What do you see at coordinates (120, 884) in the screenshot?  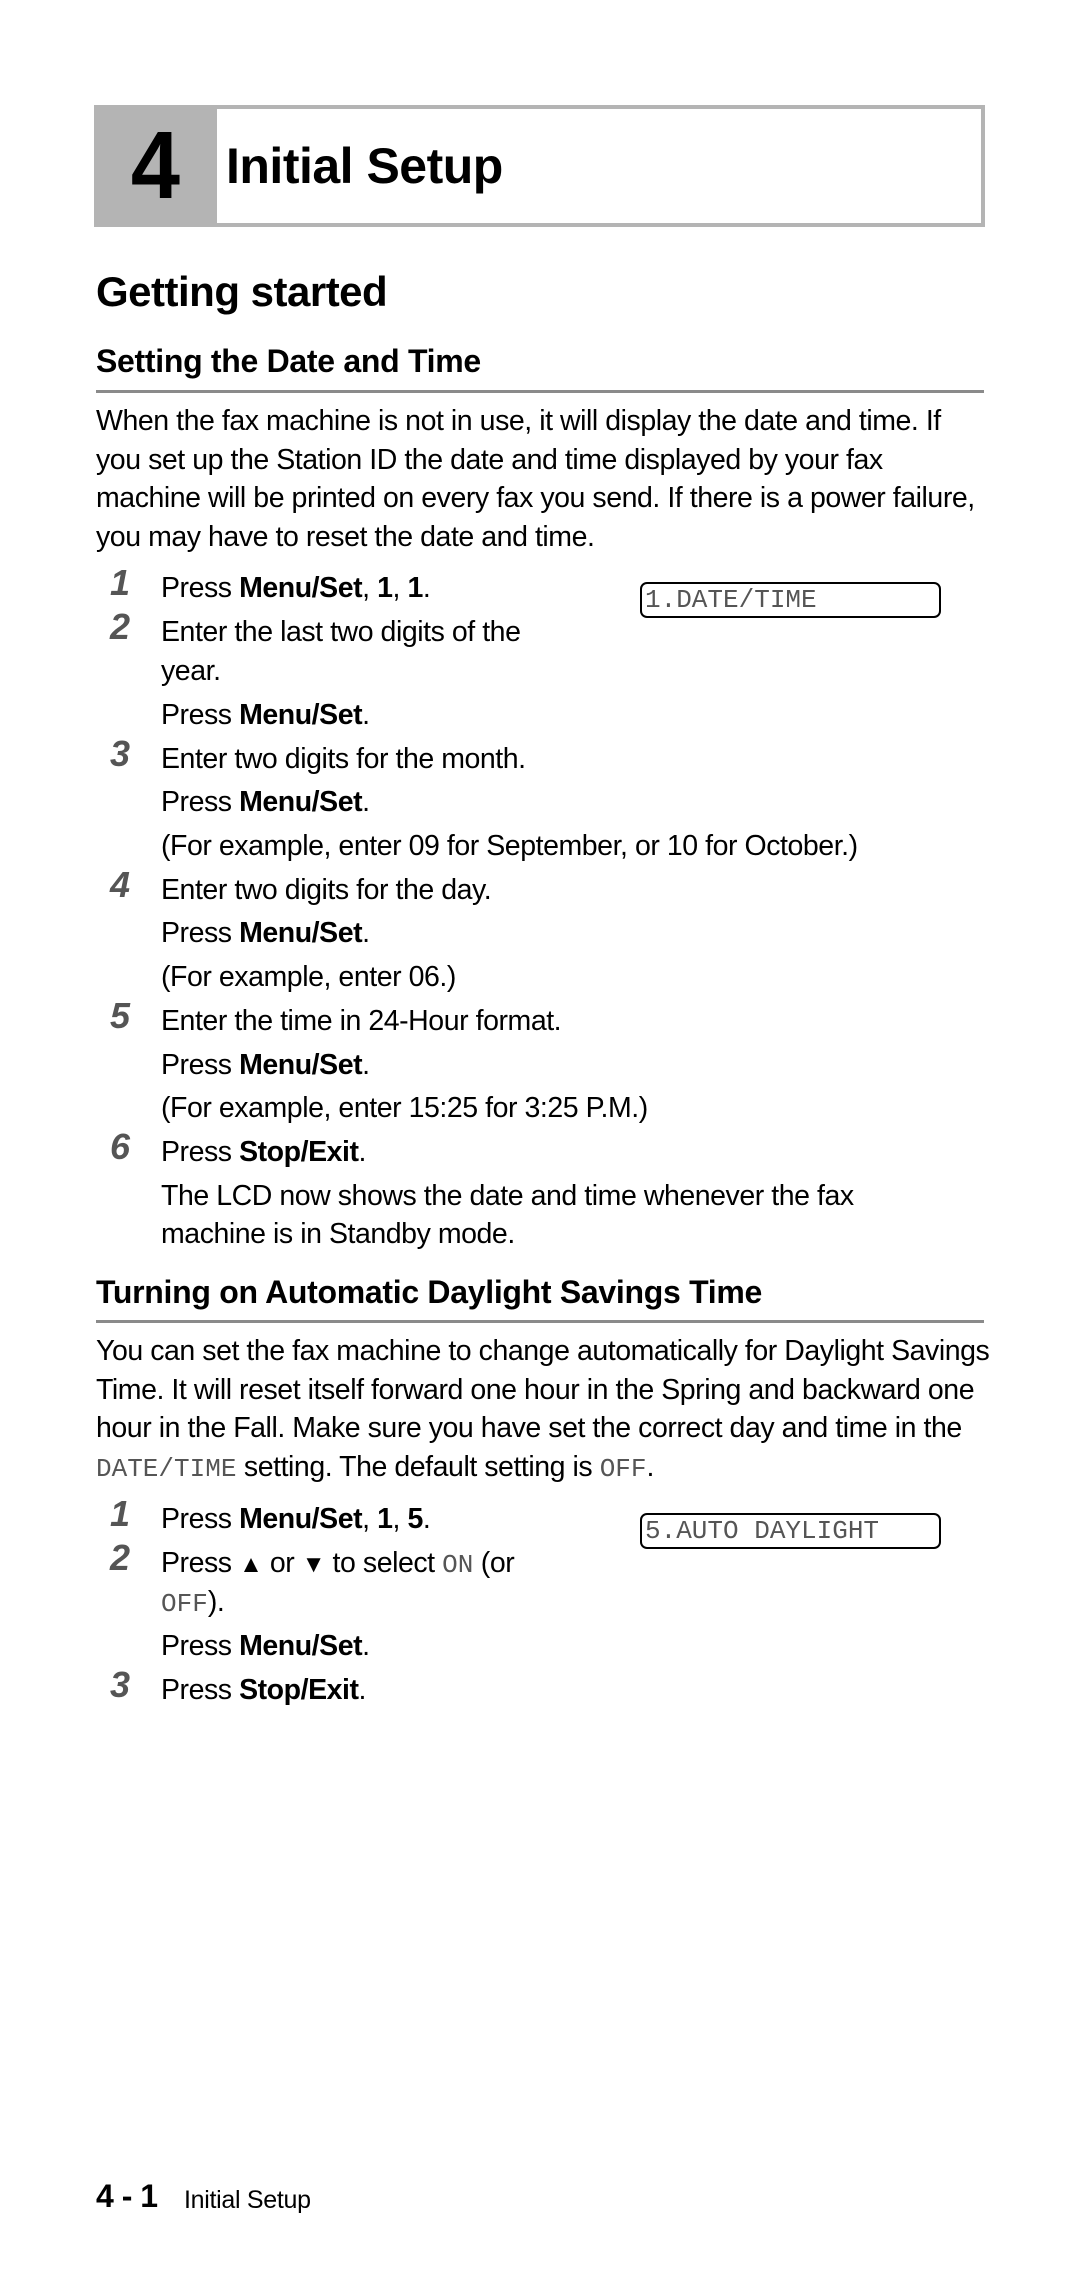 I see `step-number: 4` at bounding box center [120, 884].